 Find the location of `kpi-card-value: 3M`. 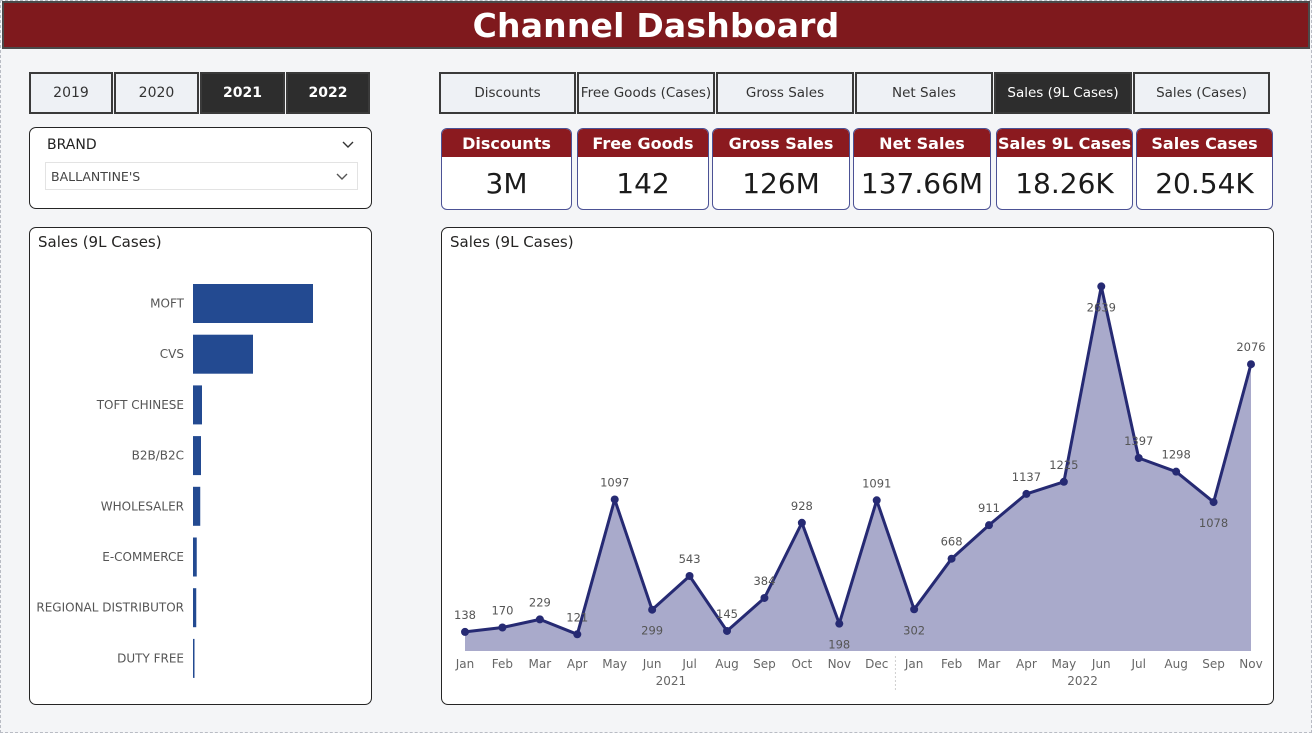

kpi-card-value: 3M is located at coordinates (506, 183).